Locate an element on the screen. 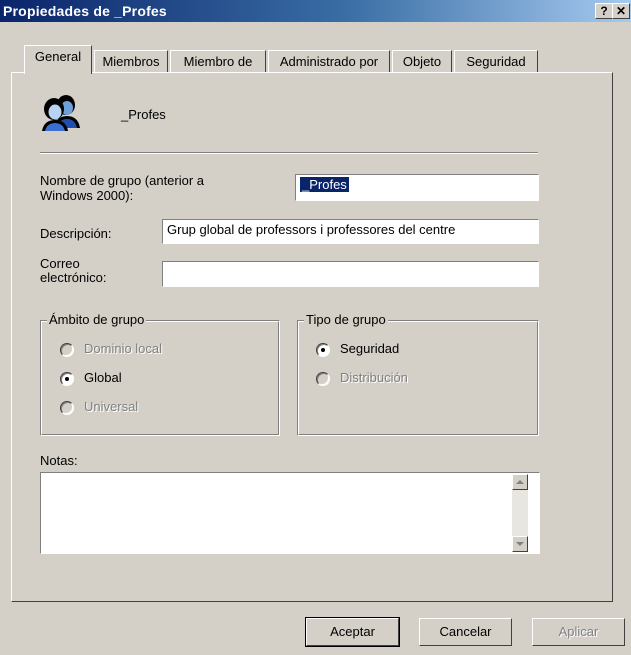 Image resolution: width=631 pixels, height=655 pixels. scope-universal-label: Universal is located at coordinates (111, 406).